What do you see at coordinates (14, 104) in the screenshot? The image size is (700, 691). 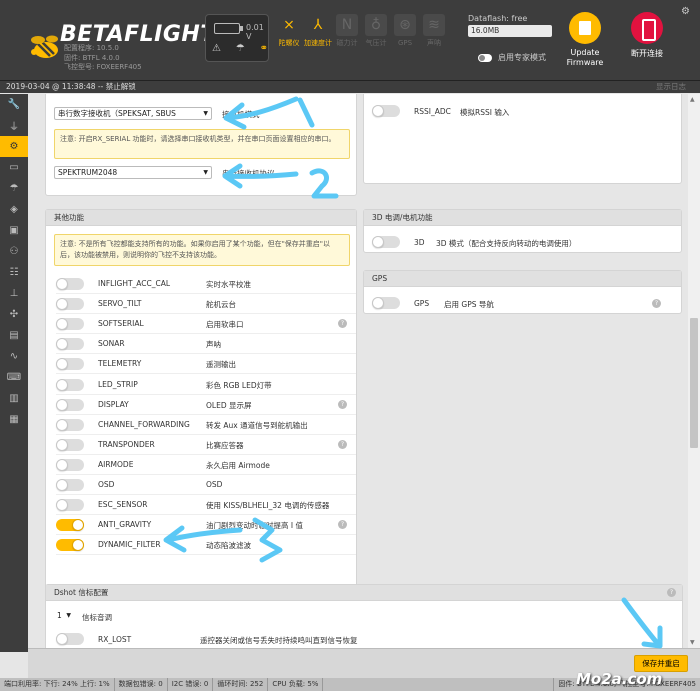 I see `sidebar-item-setup: 🔧` at bounding box center [14, 104].